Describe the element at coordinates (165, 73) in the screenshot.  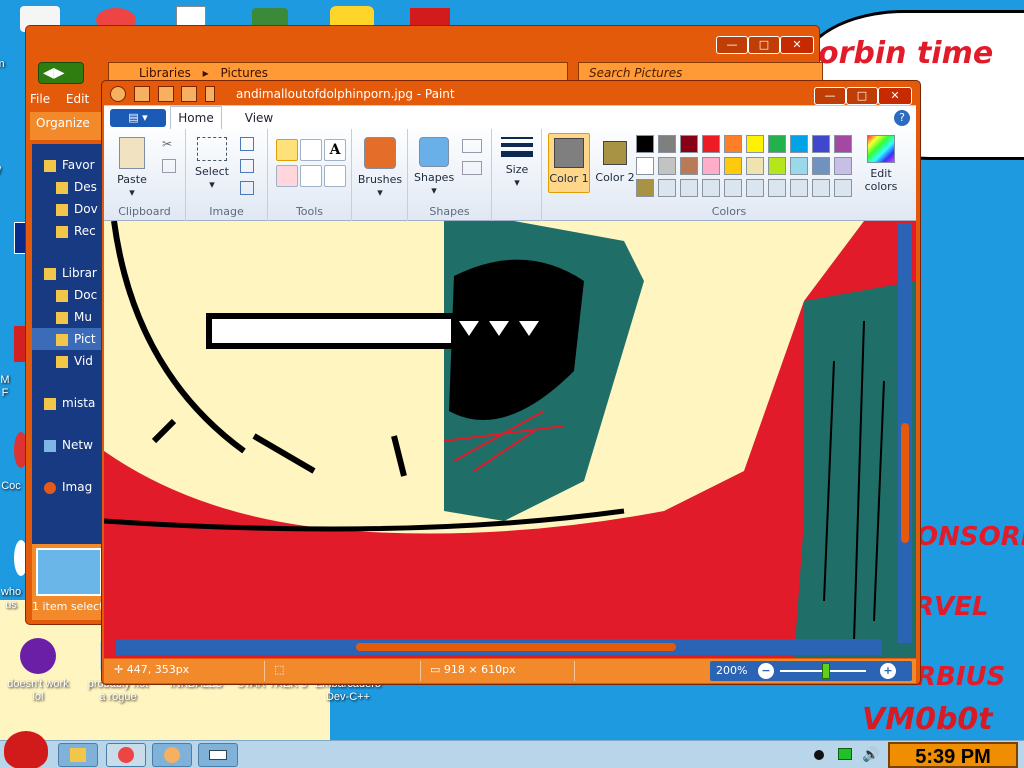
I see `breadcrumb-libraries: Libraries` at that location.